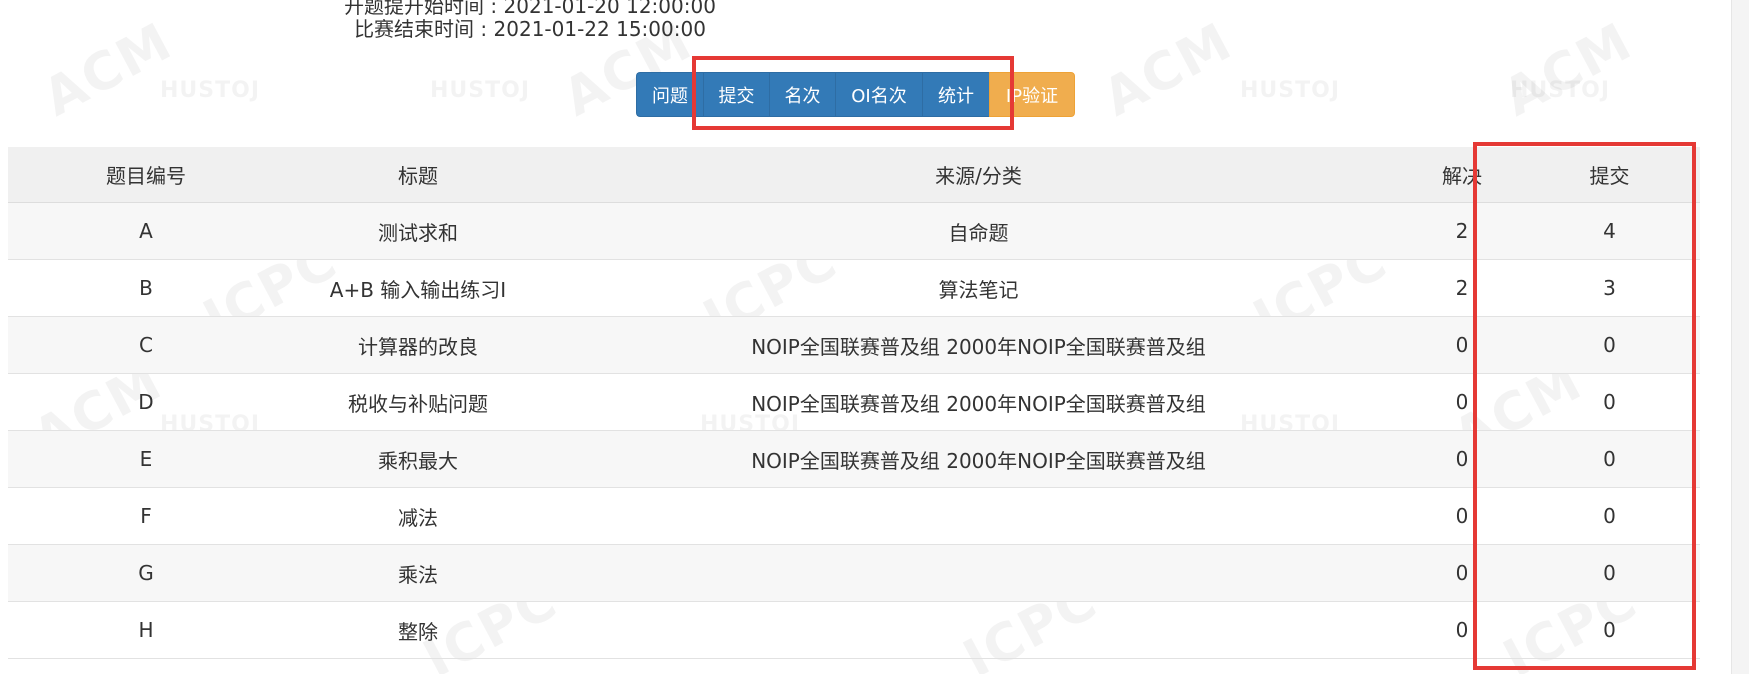  Describe the element at coordinates (978, 288) in the screenshot. I see `problem-source: 算法笔记` at that location.